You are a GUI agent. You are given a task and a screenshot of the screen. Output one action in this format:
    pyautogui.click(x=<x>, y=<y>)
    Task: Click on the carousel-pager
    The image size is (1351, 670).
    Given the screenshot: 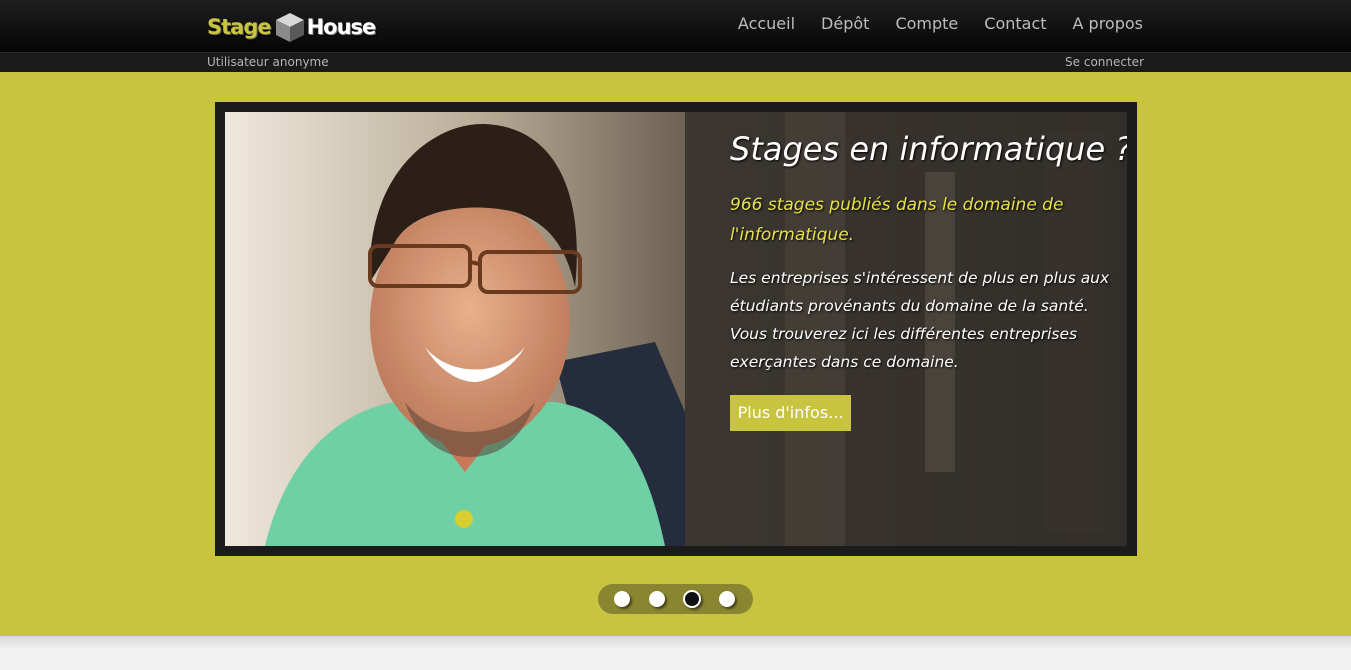 What is the action you would take?
    pyautogui.click(x=675, y=599)
    